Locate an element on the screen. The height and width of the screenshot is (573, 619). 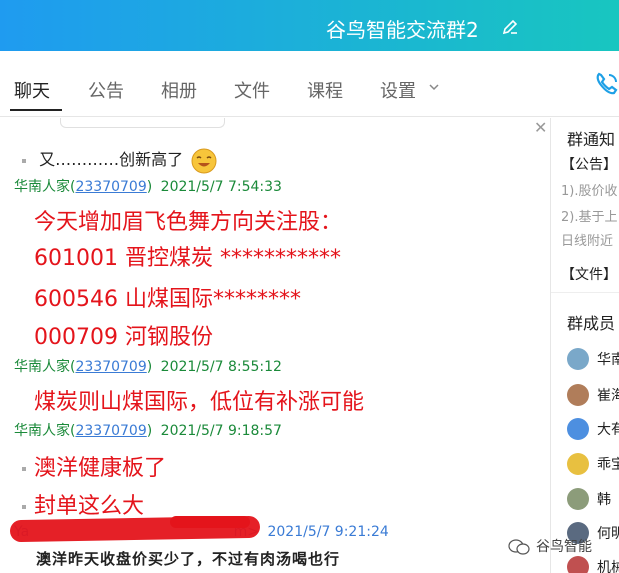
active-tab-indicator is located at coordinates (36, 110).